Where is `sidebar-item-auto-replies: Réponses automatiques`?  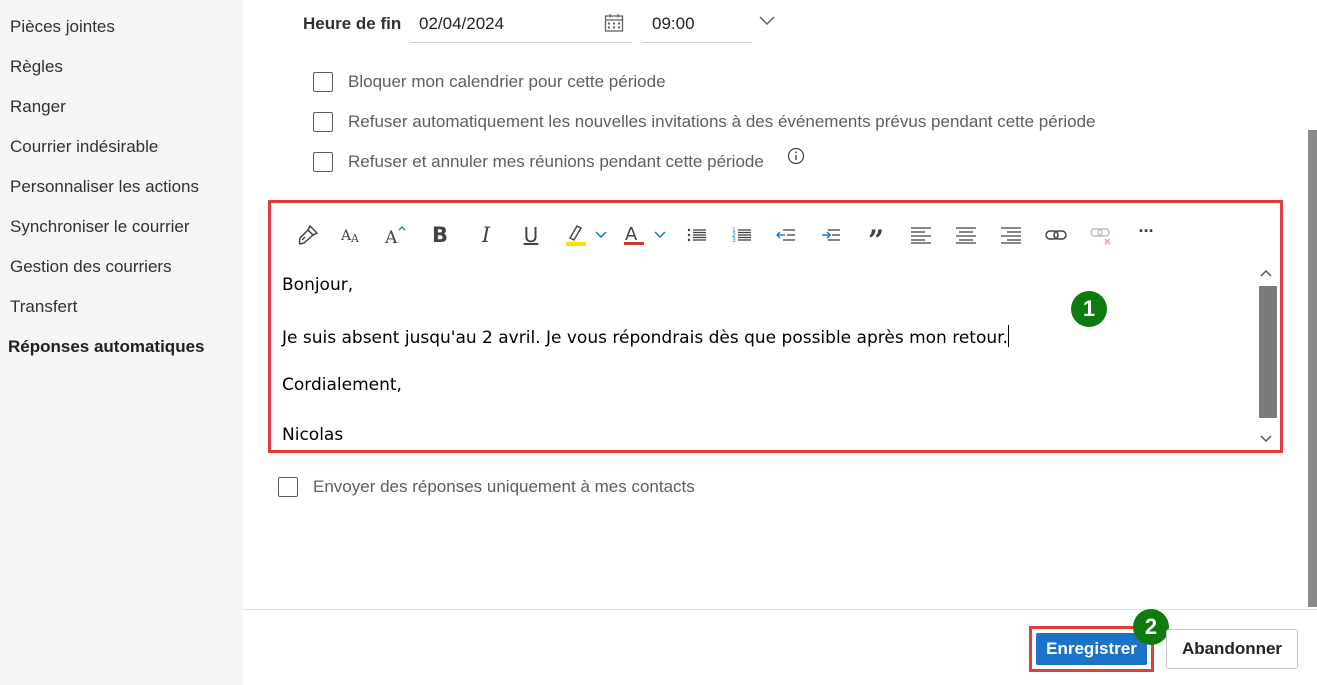 sidebar-item-auto-replies: Réponses automatiques is located at coordinates (106, 347).